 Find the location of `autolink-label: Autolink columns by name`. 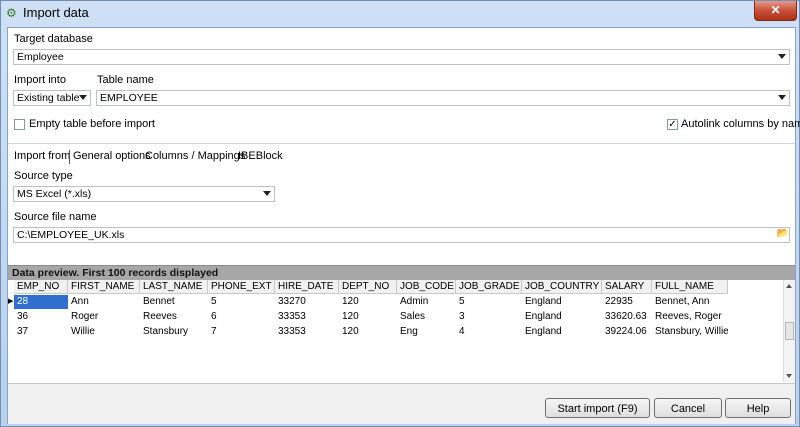

autolink-label: Autolink columns by name is located at coordinates (740, 124).